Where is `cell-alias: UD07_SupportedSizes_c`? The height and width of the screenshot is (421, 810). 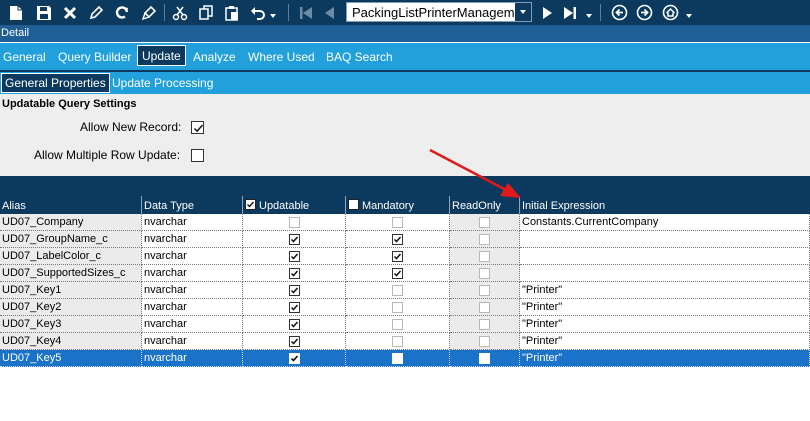
cell-alias: UD07_SupportedSizes_c is located at coordinates (71, 273).